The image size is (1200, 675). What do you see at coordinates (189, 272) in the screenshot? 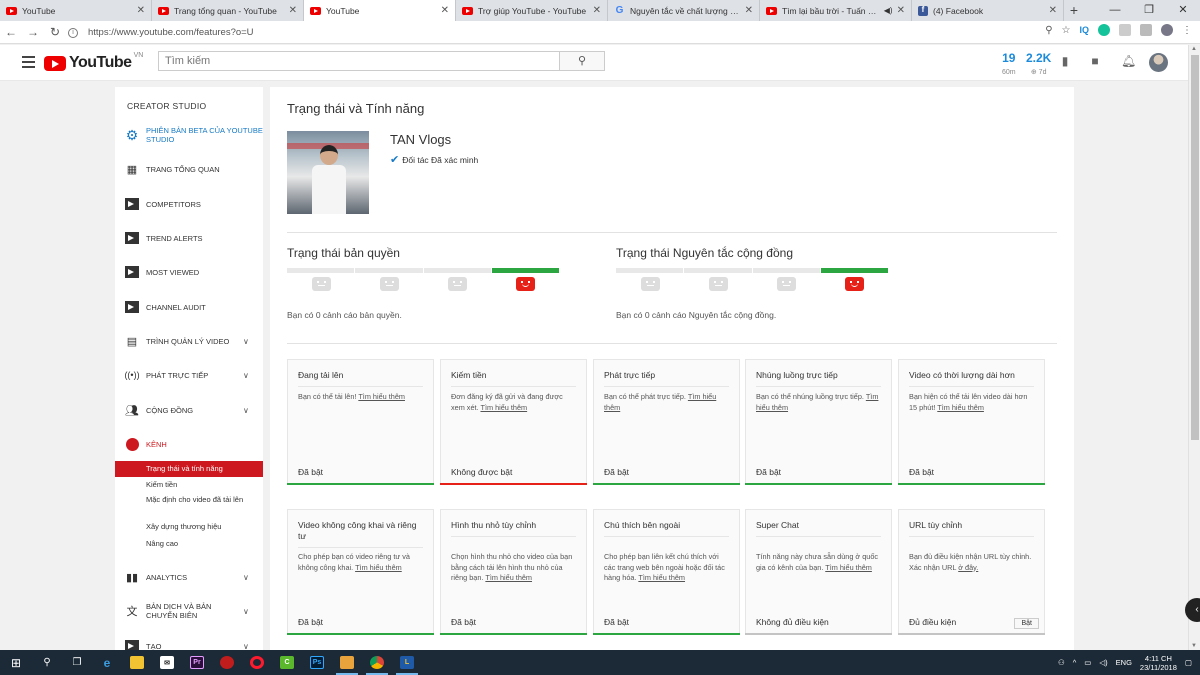
I see `sidebar-item-most-viewed: MOST VIEWED` at bounding box center [189, 272].